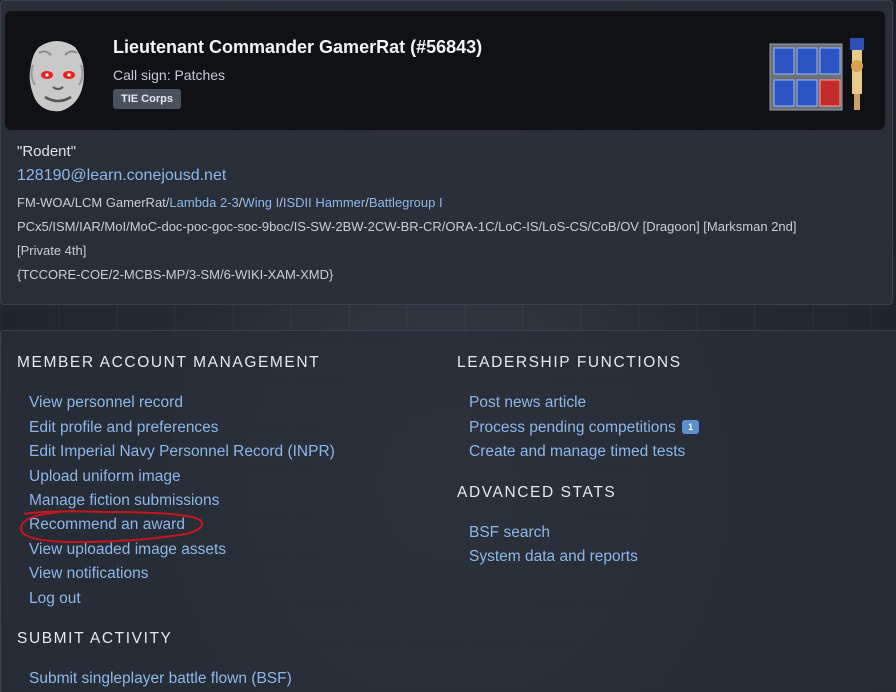 The width and height of the screenshot is (896, 692). Describe the element at coordinates (107, 525) in the screenshot. I see `recommend-award-link: Recommend an award` at that location.